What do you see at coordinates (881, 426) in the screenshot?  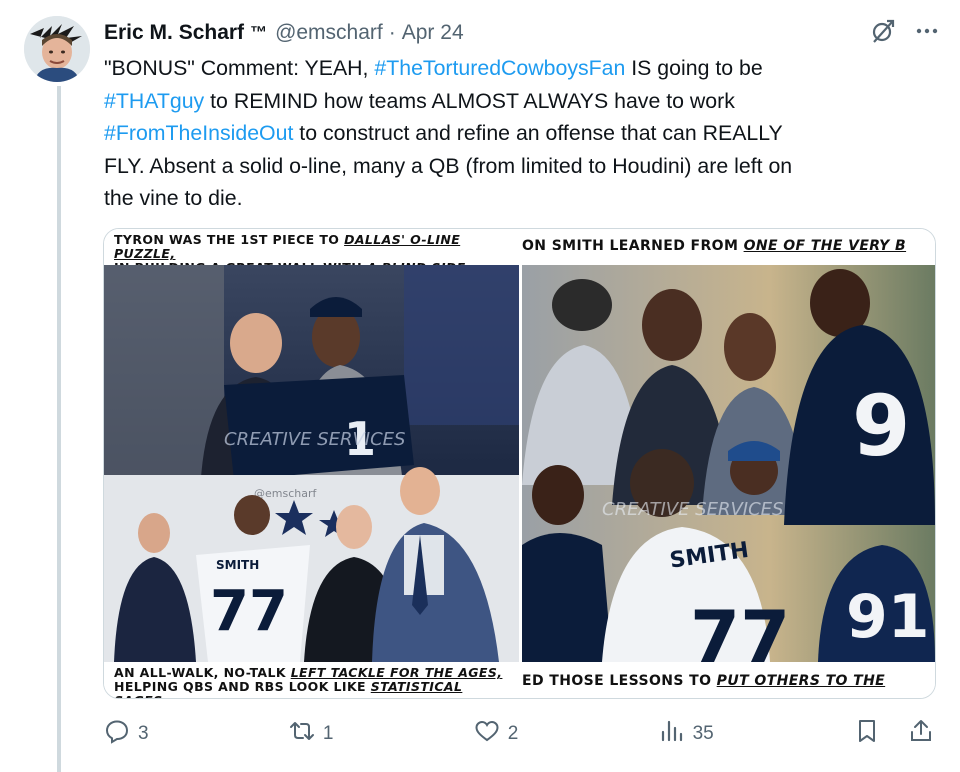 I see `right-jersey-number-9: 9` at bounding box center [881, 426].